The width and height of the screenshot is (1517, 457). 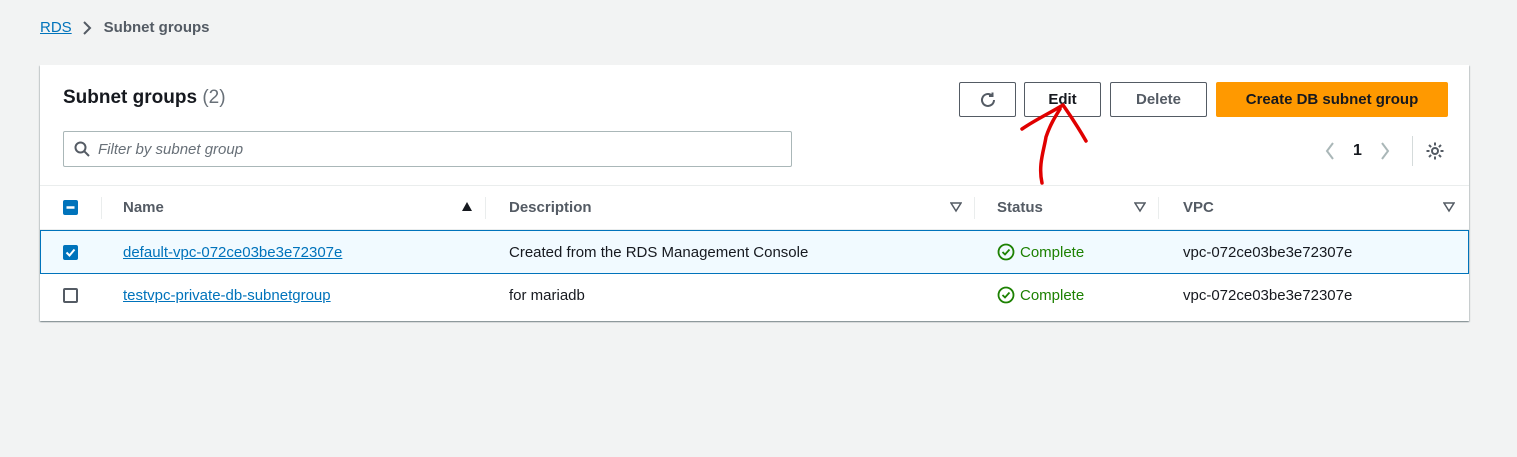 What do you see at coordinates (1312, 207) in the screenshot?
I see `column-header-vpc: VPC` at bounding box center [1312, 207].